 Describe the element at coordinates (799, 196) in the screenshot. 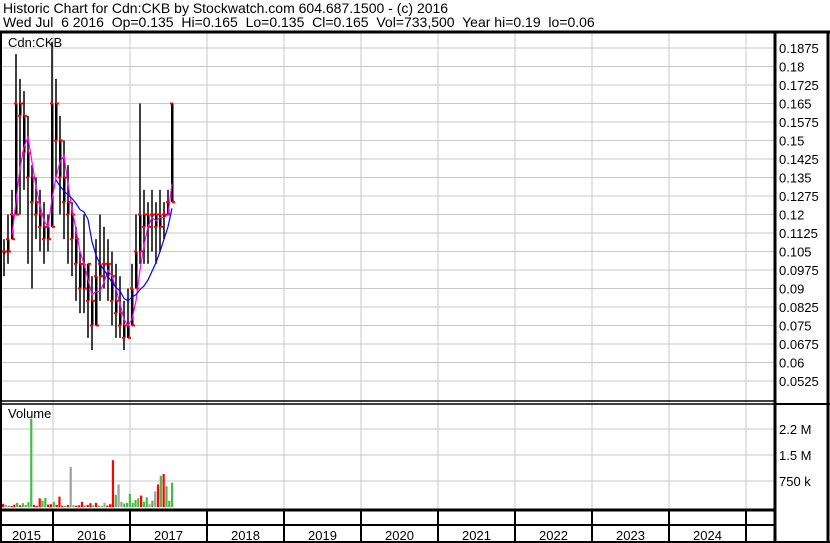

I see `price-tick-label: 0.1275` at that location.